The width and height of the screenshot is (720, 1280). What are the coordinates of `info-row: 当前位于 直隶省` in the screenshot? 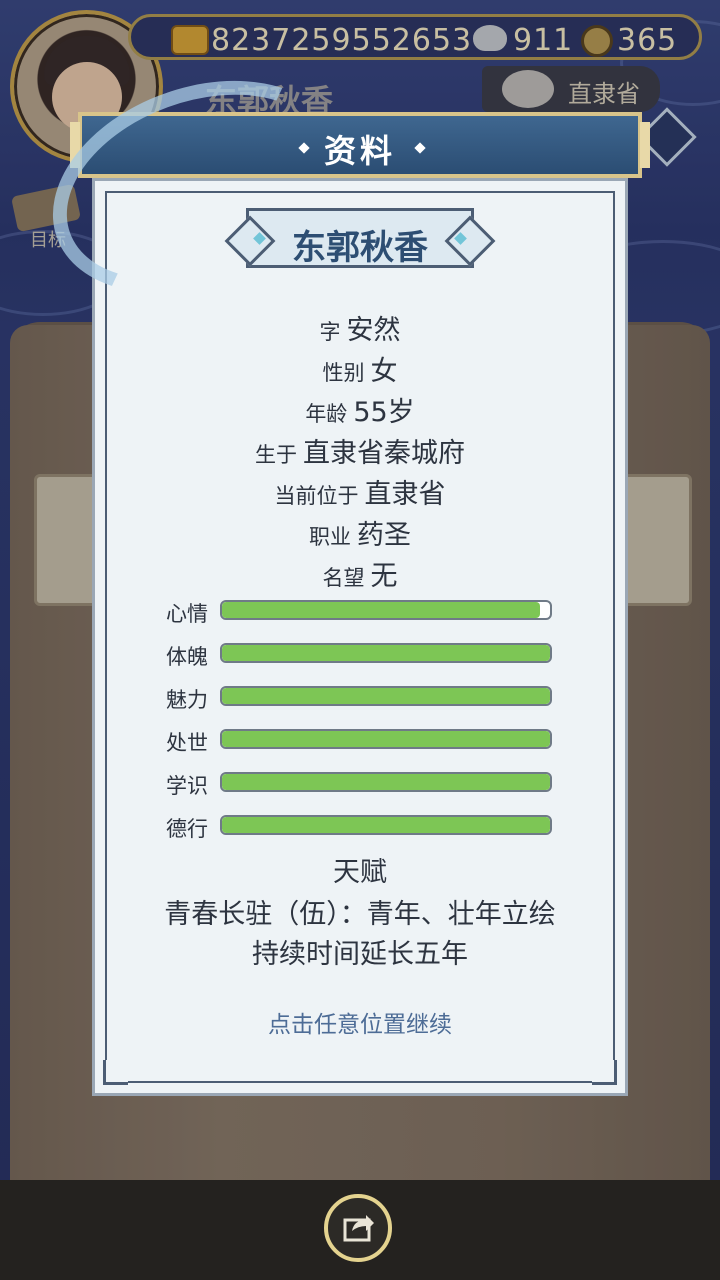 It's located at (360, 491).